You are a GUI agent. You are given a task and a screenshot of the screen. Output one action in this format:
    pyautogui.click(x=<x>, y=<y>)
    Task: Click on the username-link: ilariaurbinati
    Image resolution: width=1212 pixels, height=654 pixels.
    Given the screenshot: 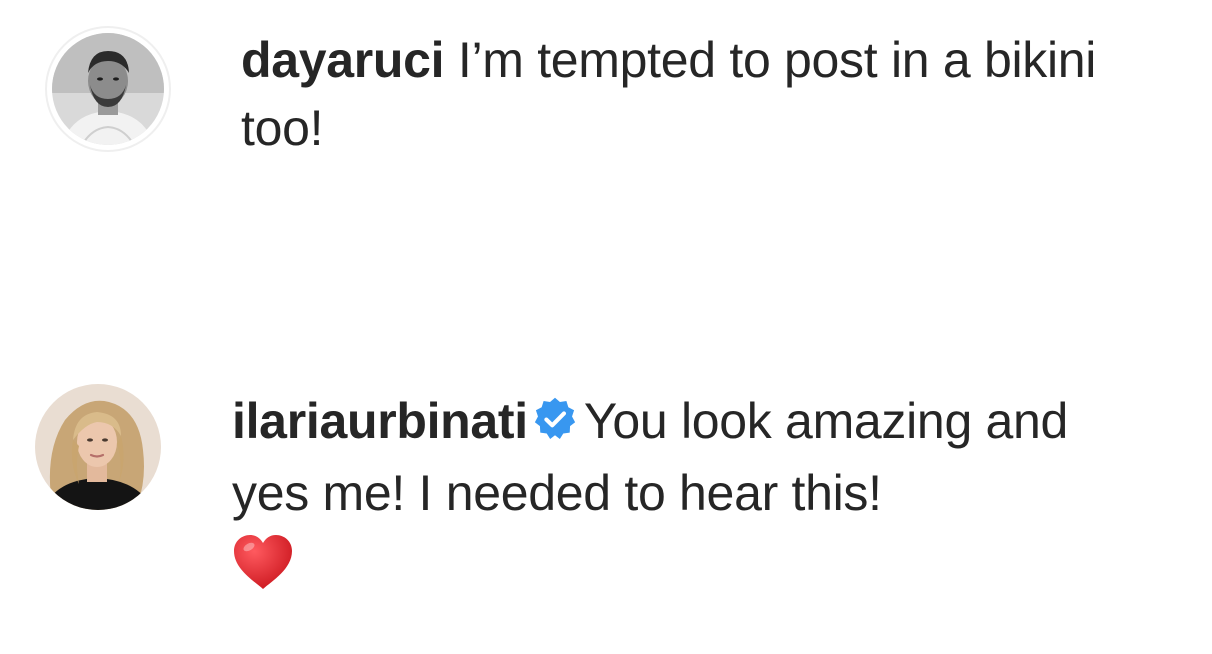 What is the action you would take?
    pyautogui.click(x=380, y=421)
    